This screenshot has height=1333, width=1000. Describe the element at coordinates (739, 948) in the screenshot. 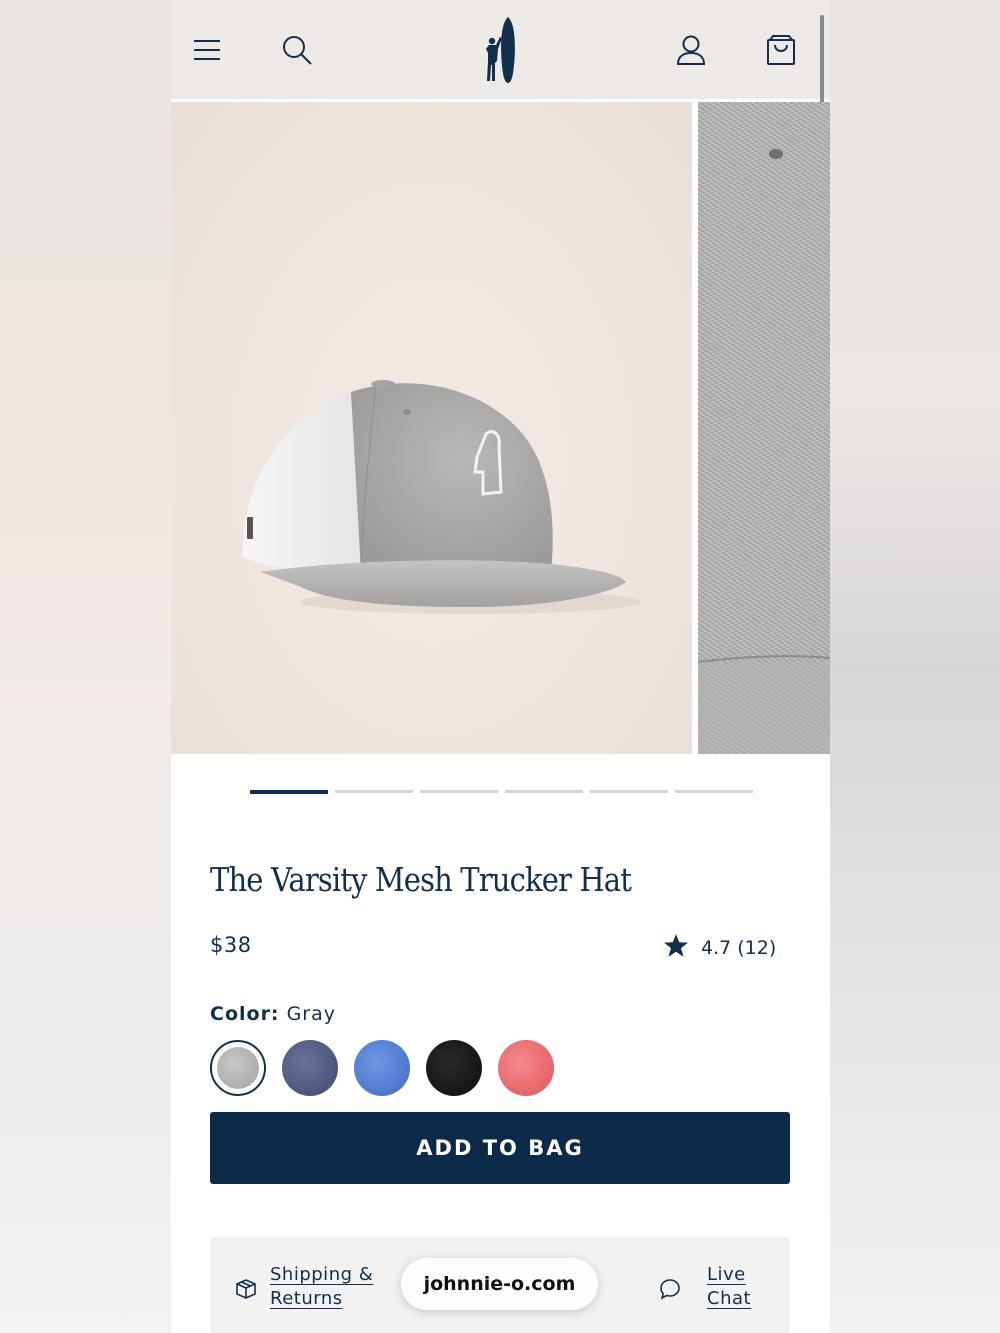

I see `rating-text: 4.7 (12)` at that location.